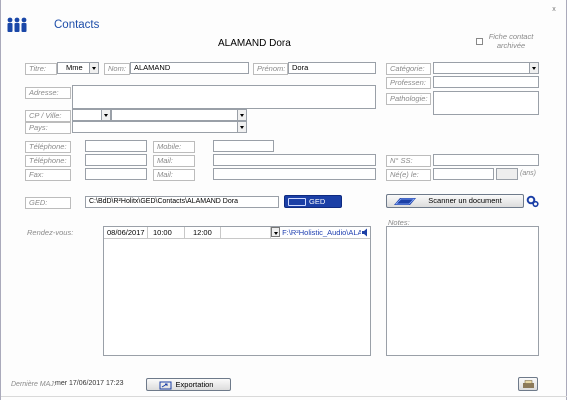 The height and width of the screenshot is (400, 567). I want to click on prenom-label: Prénom:, so click(270, 69).